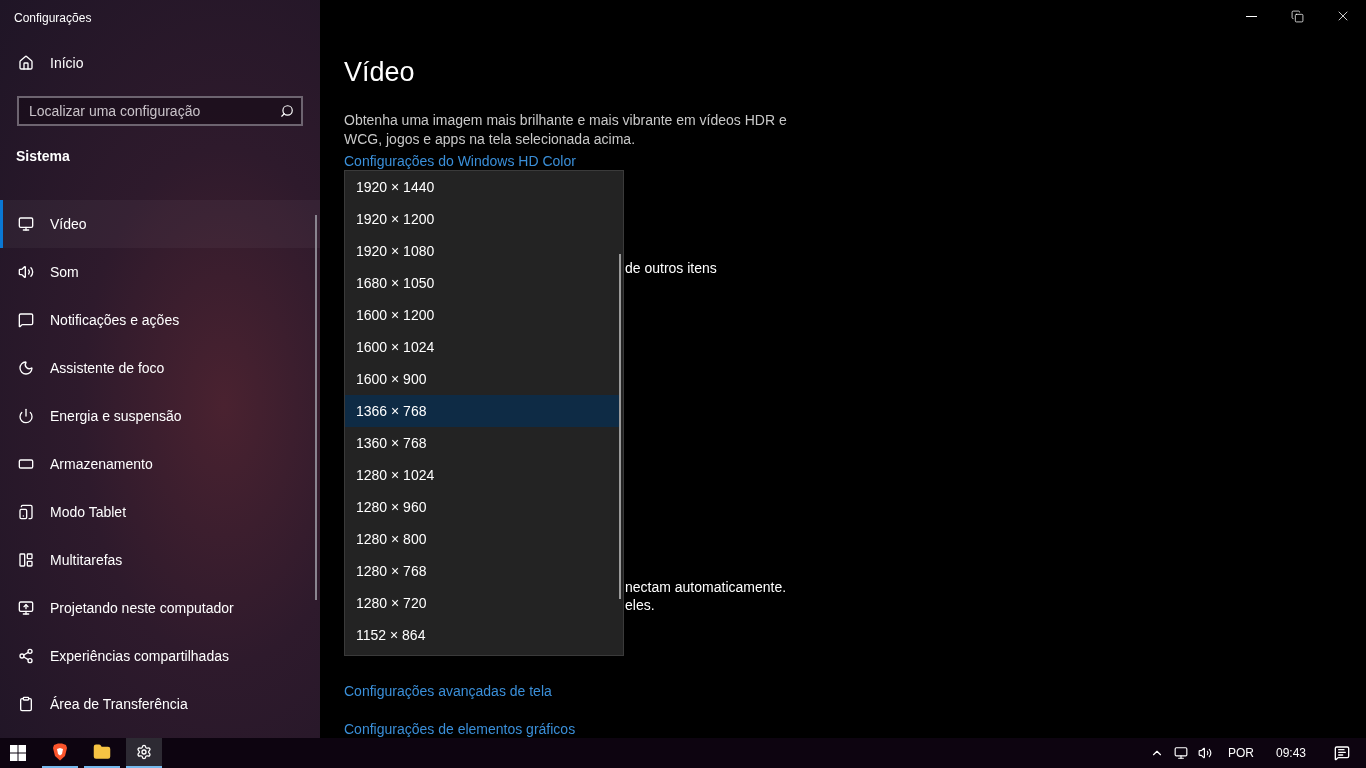 This screenshot has width=1366, height=768. Describe the element at coordinates (448, 691) in the screenshot. I see `advanced-display-link: Configurações avançadas de tela` at that location.